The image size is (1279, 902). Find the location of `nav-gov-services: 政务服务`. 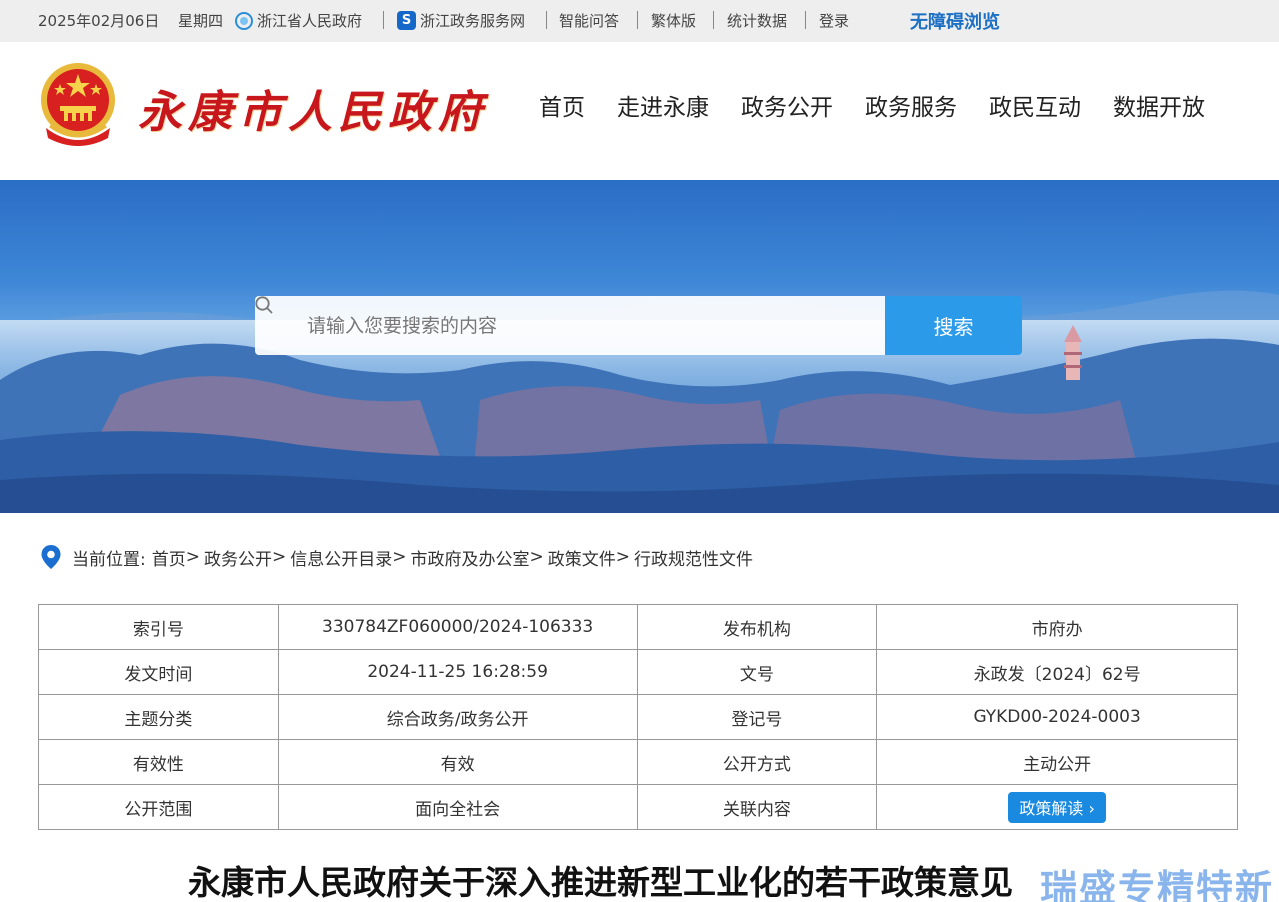

nav-gov-services: 政务服务 is located at coordinates (911, 105).